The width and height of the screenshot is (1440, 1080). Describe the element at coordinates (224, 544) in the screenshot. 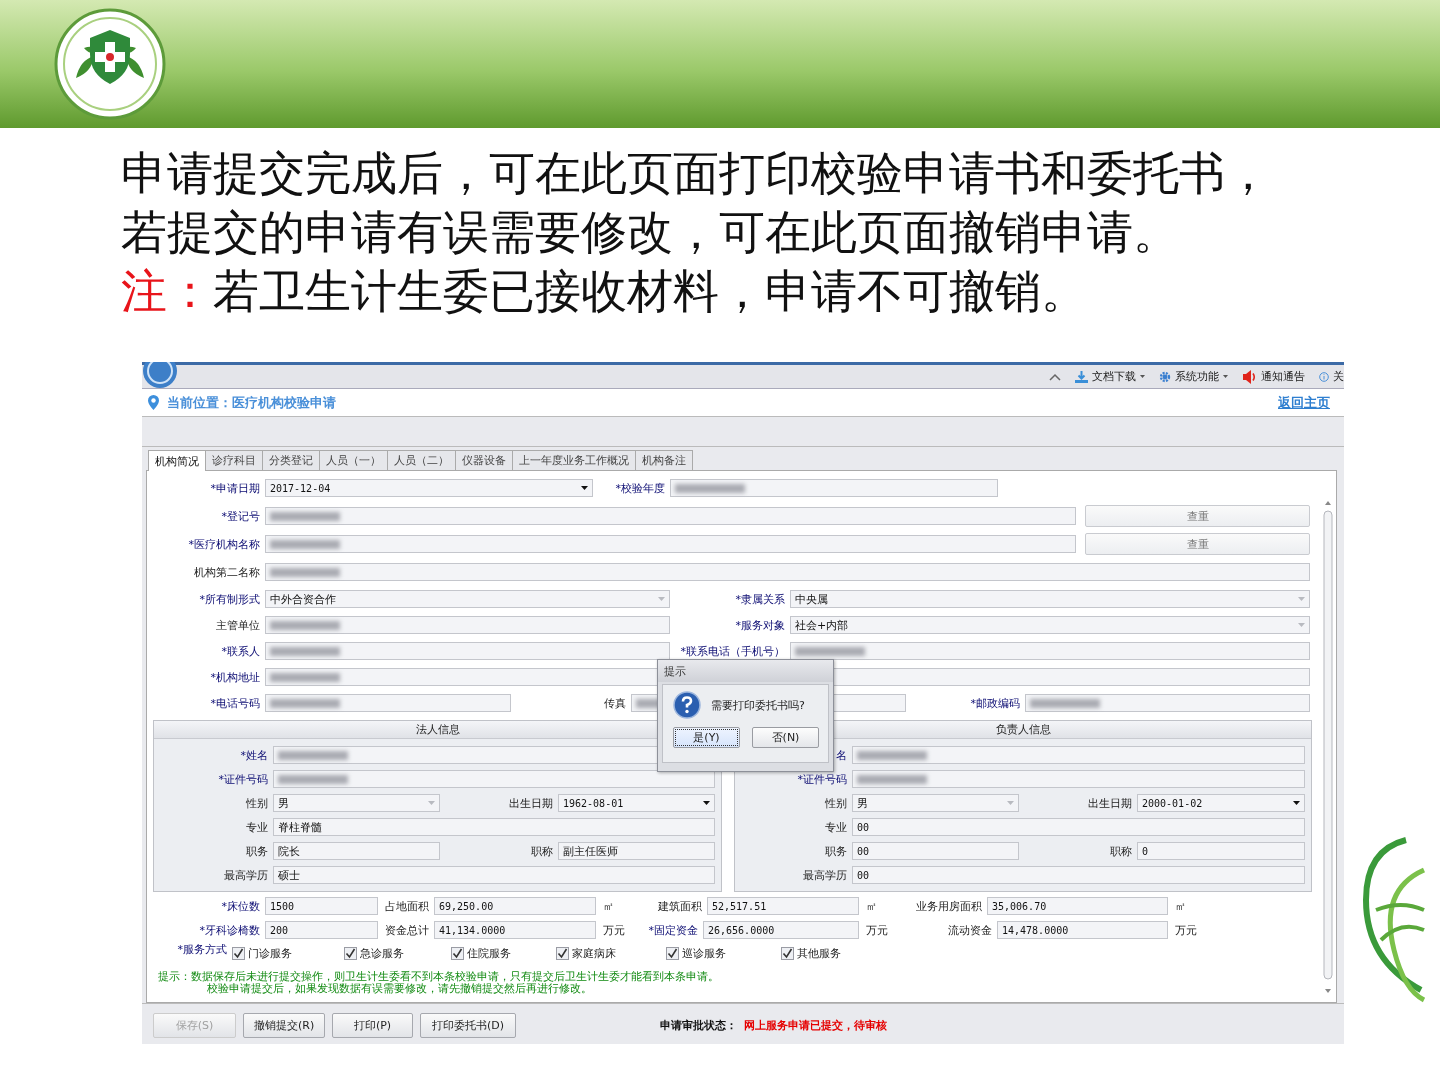

I see `field-label: *医疗机构名称` at that location.